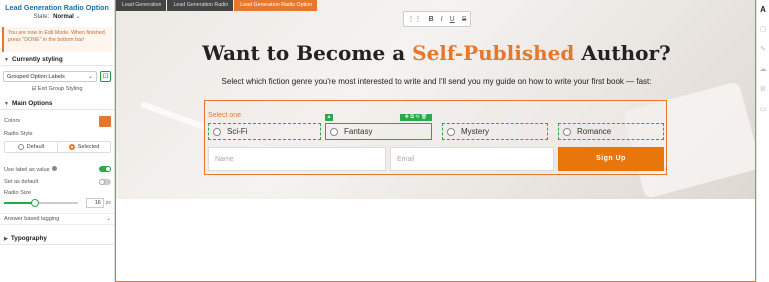  I want to click on cloud-icon: ☁, so click(763, 70).